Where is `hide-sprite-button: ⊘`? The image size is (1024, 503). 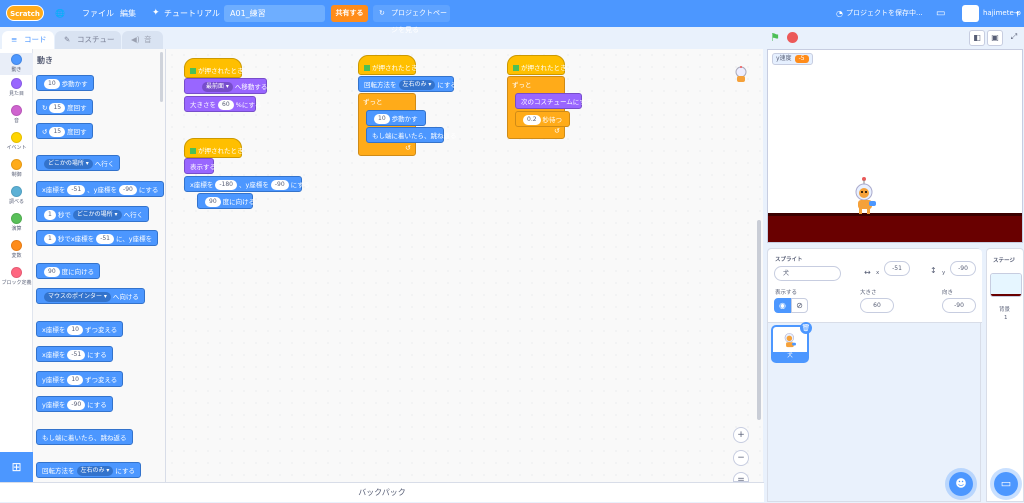 hide-sprite-button: ⊘ is located at coordinates (799, 305).